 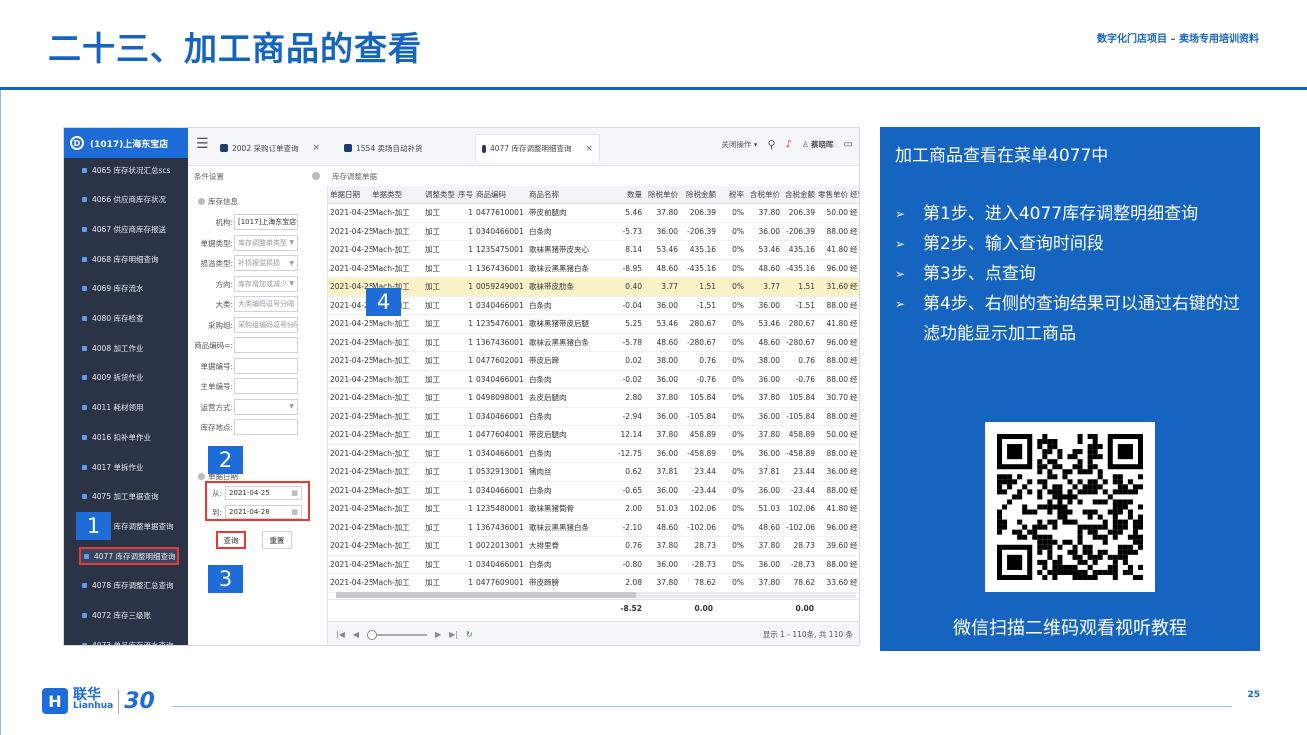 What do you see at coordinates (1070, 507) in the screenshot?
I see `qr-code` at bounding box center [1070, 507].